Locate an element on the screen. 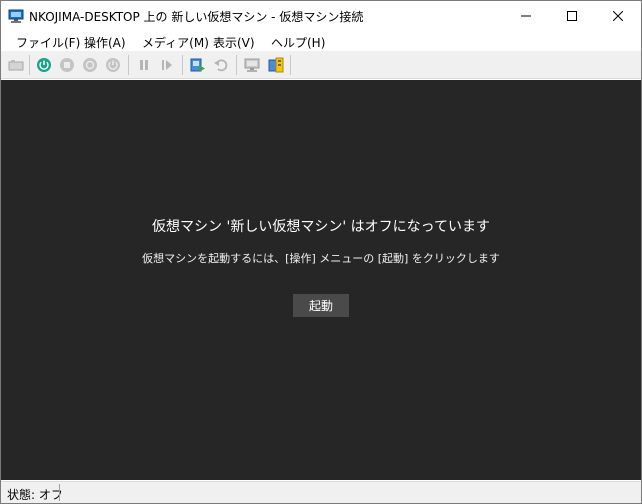 This screenshot has height=504, width=642. vm-off-message: 仮想マシン '新しい仮想マシン' はオフになっています is located at coordinates (321, 227).